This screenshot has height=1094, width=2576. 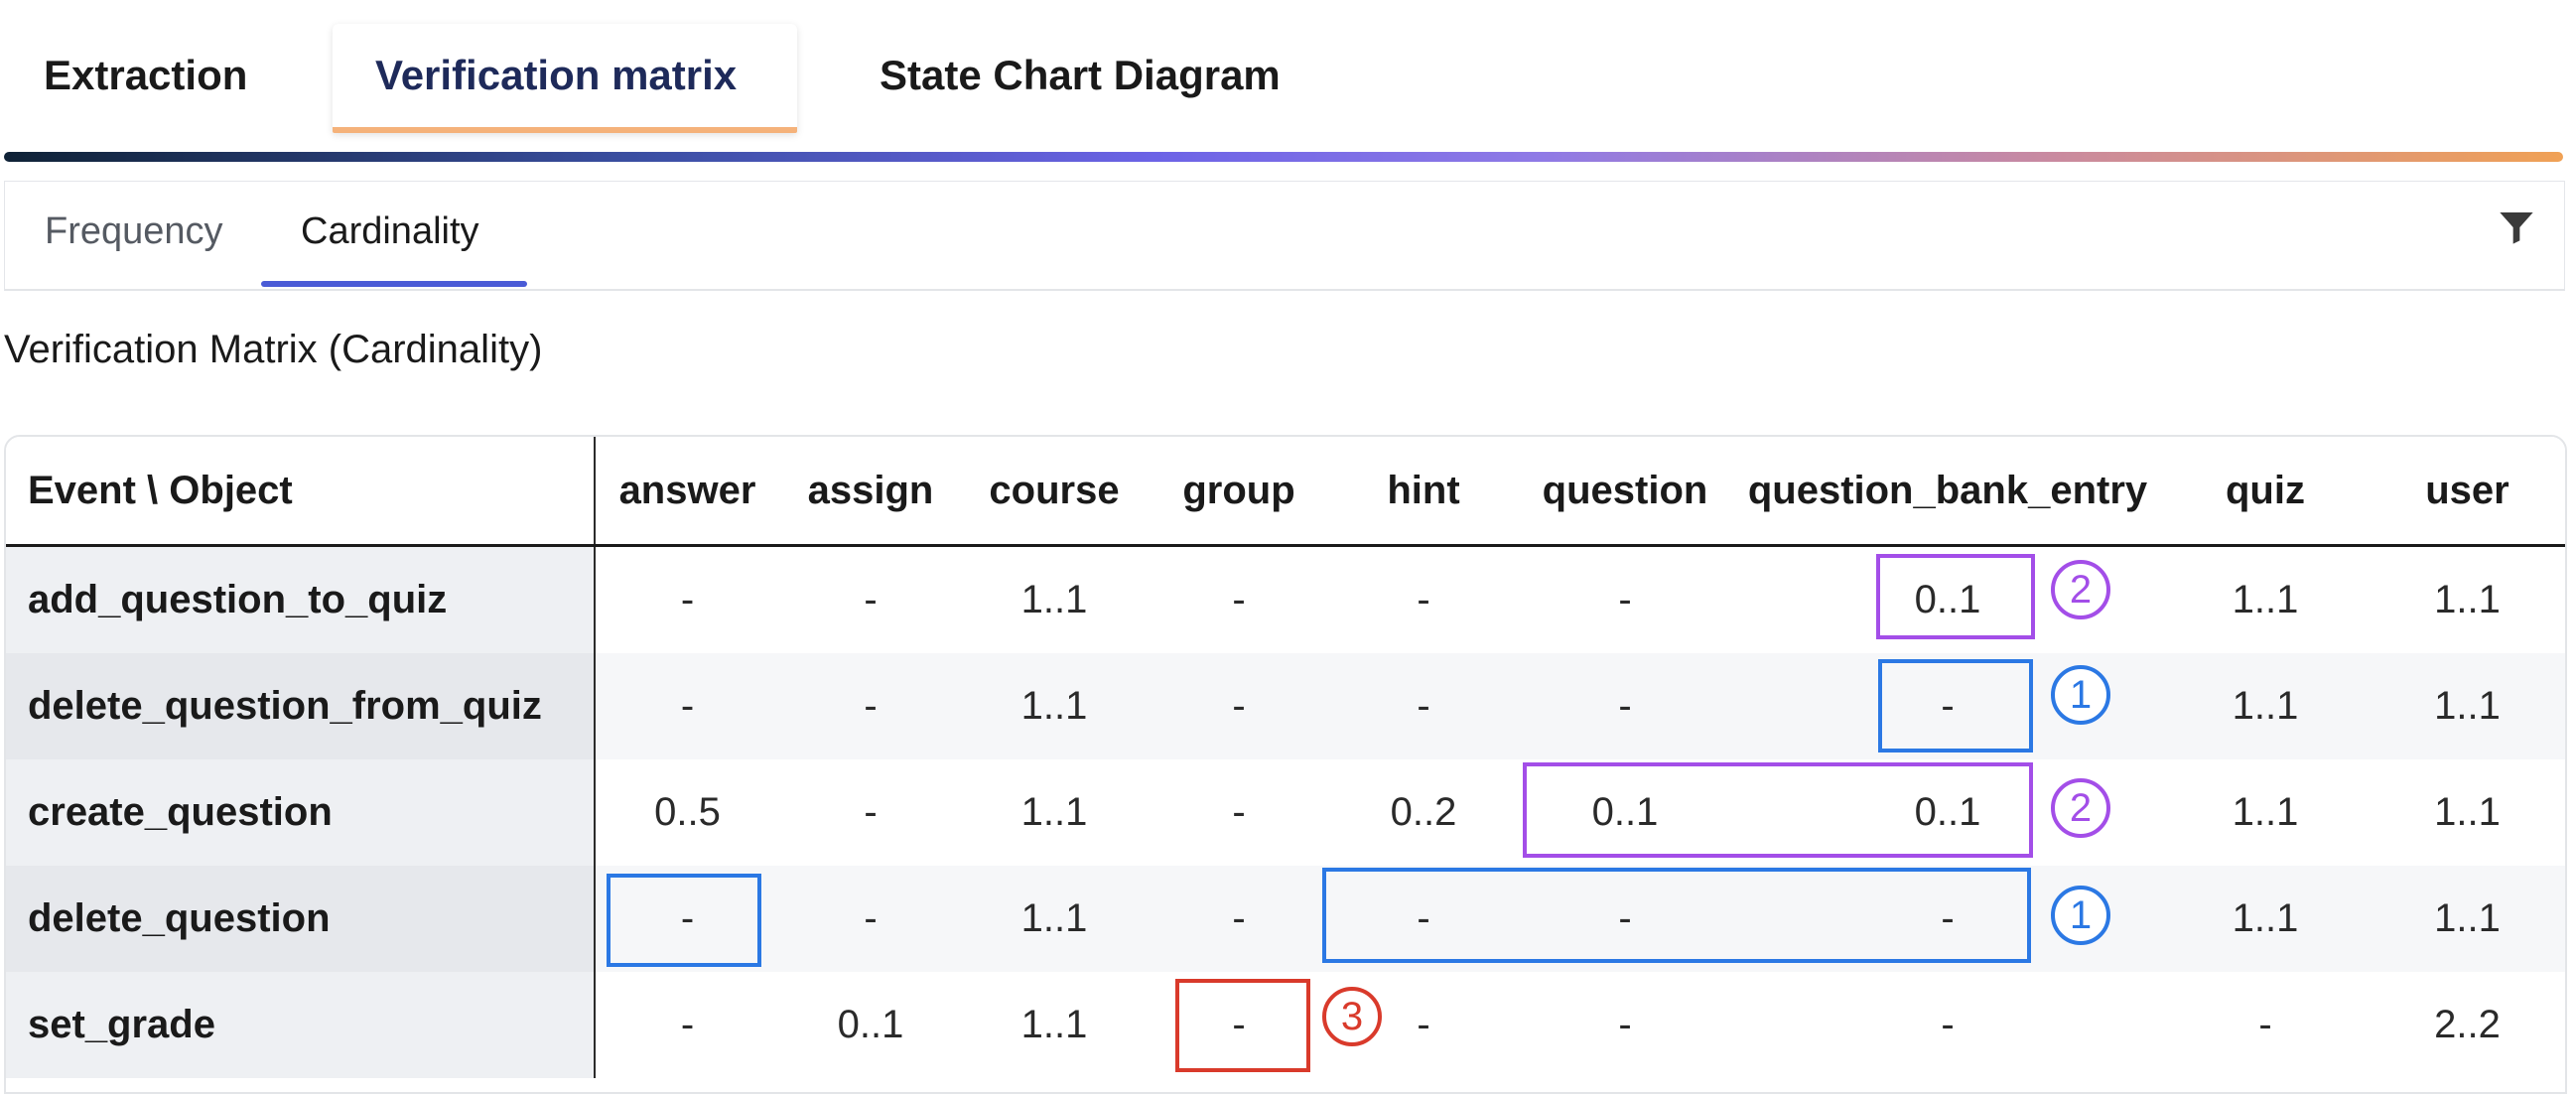 I want to click on column-header: hint, so click(x=1423, y=492).